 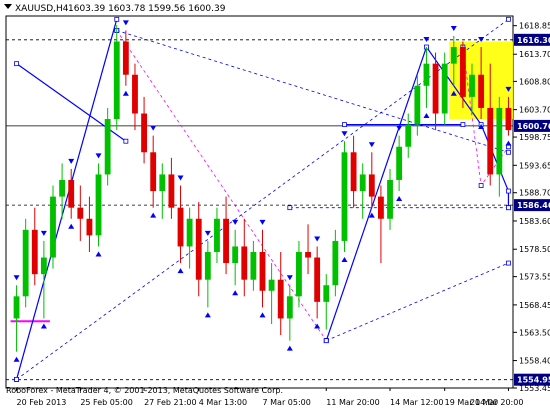 What do you see at coordinates (533, 126) in the screenshot?
I see `price-label-text: 1600.76` at bounding box center [533, 126].